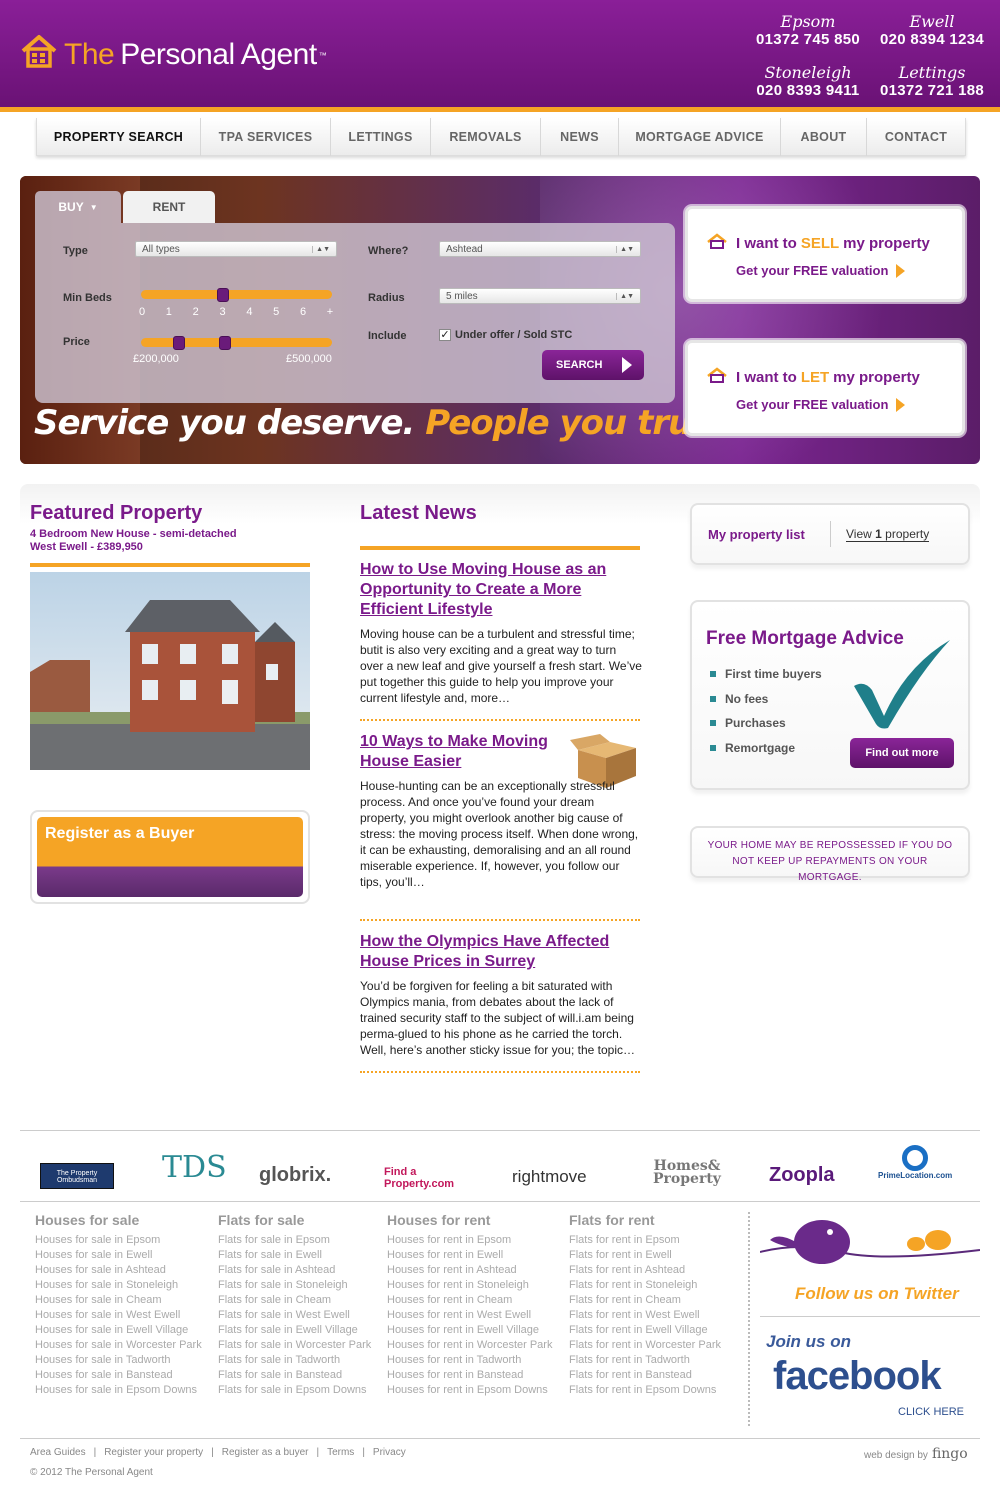 The height and width of the screenshot is (1494, 1000). I want to click on checkbox-checked-icon: ✓, so click(445, 335).